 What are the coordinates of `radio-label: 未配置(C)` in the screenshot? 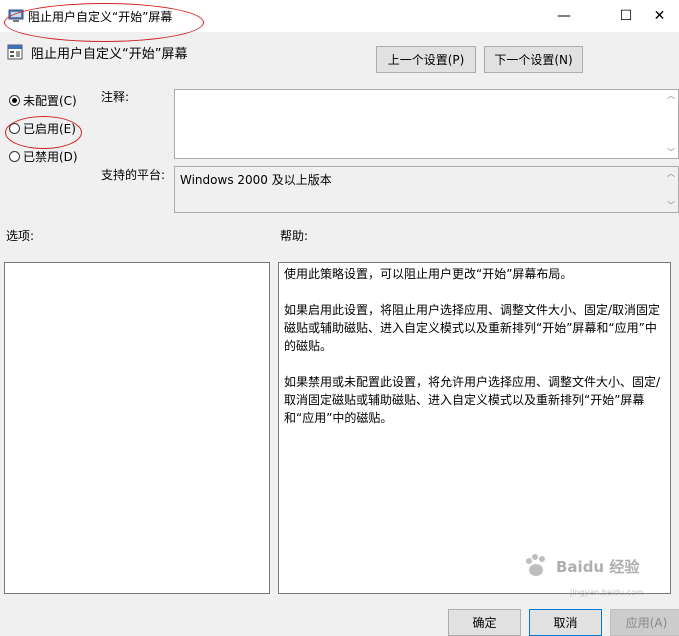 It's located at (50, 101).